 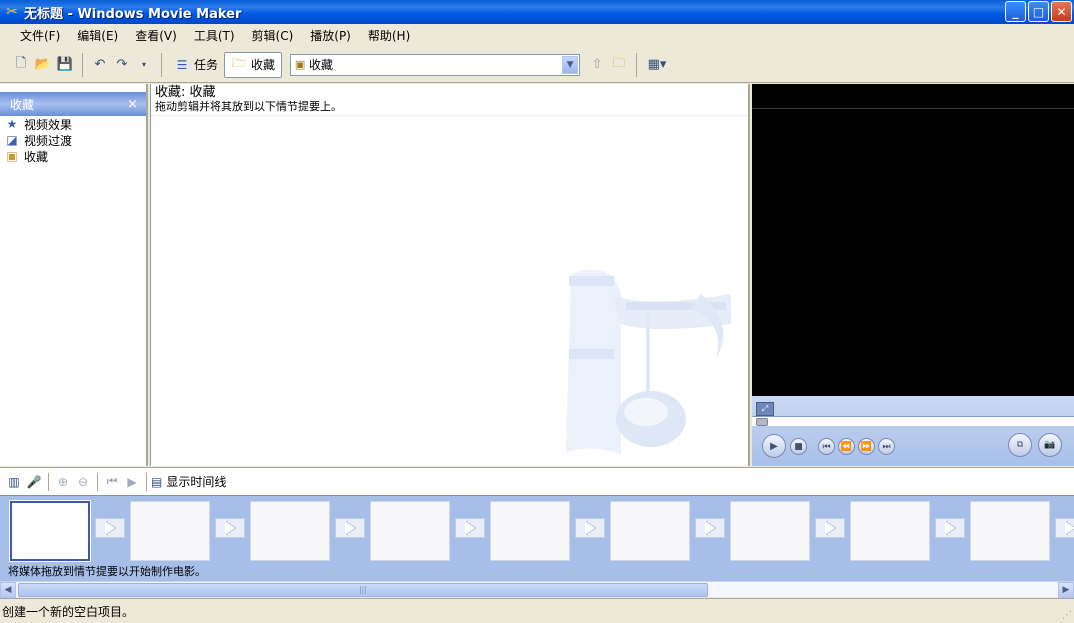 I want to click on new-project-icon: 🗋, so click(x=21, y=65).